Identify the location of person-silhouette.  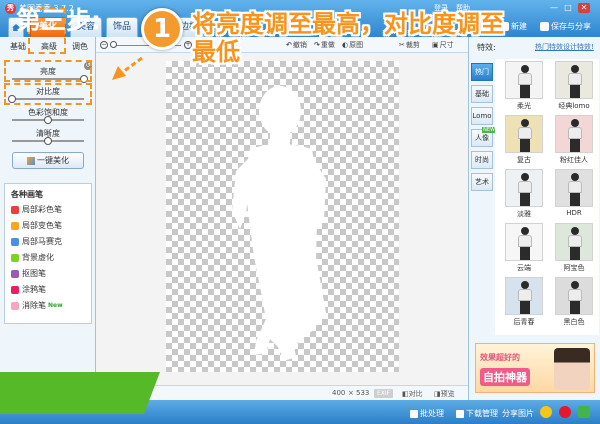
(279, 223).